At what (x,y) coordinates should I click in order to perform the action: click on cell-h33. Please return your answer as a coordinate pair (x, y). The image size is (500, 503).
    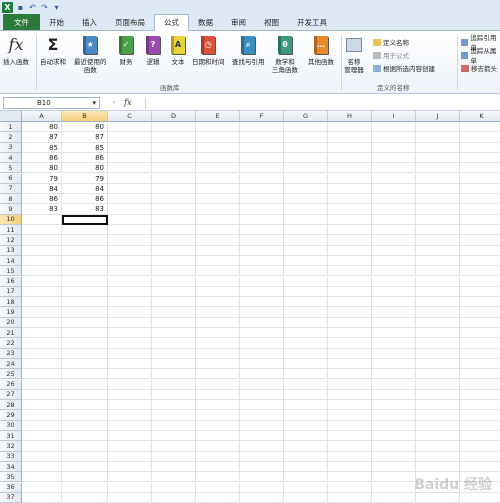
    Looking at the image, I should click on (350, 456).